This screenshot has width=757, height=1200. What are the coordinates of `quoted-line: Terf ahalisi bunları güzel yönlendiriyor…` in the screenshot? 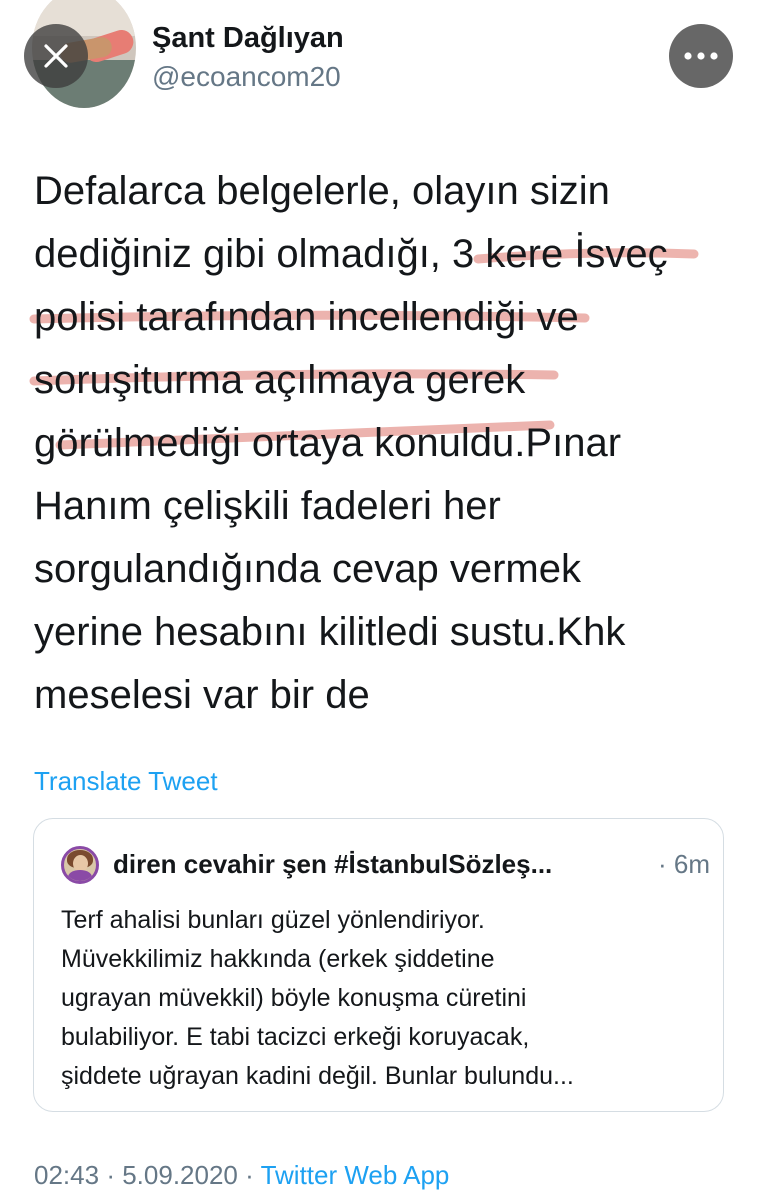 It's located at (273, 920).